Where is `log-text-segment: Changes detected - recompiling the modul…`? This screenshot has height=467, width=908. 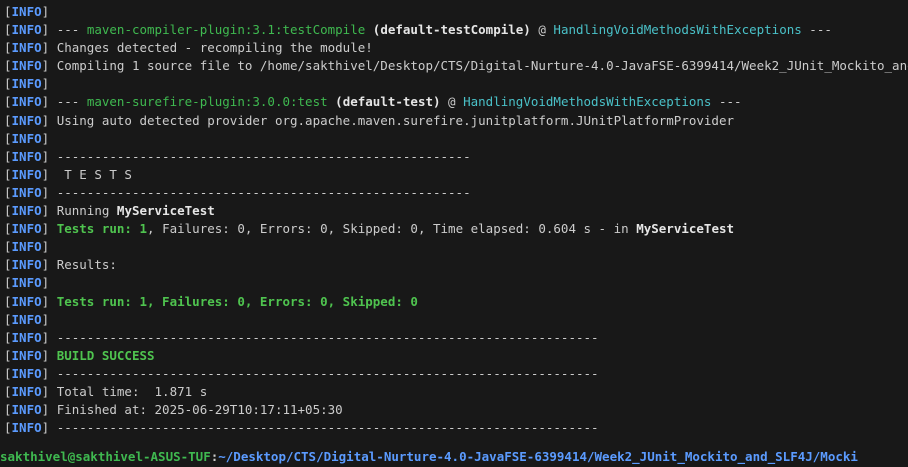
log-text-segment: Changes detected - recompiling the modul… is located at coordinates (214, 48).